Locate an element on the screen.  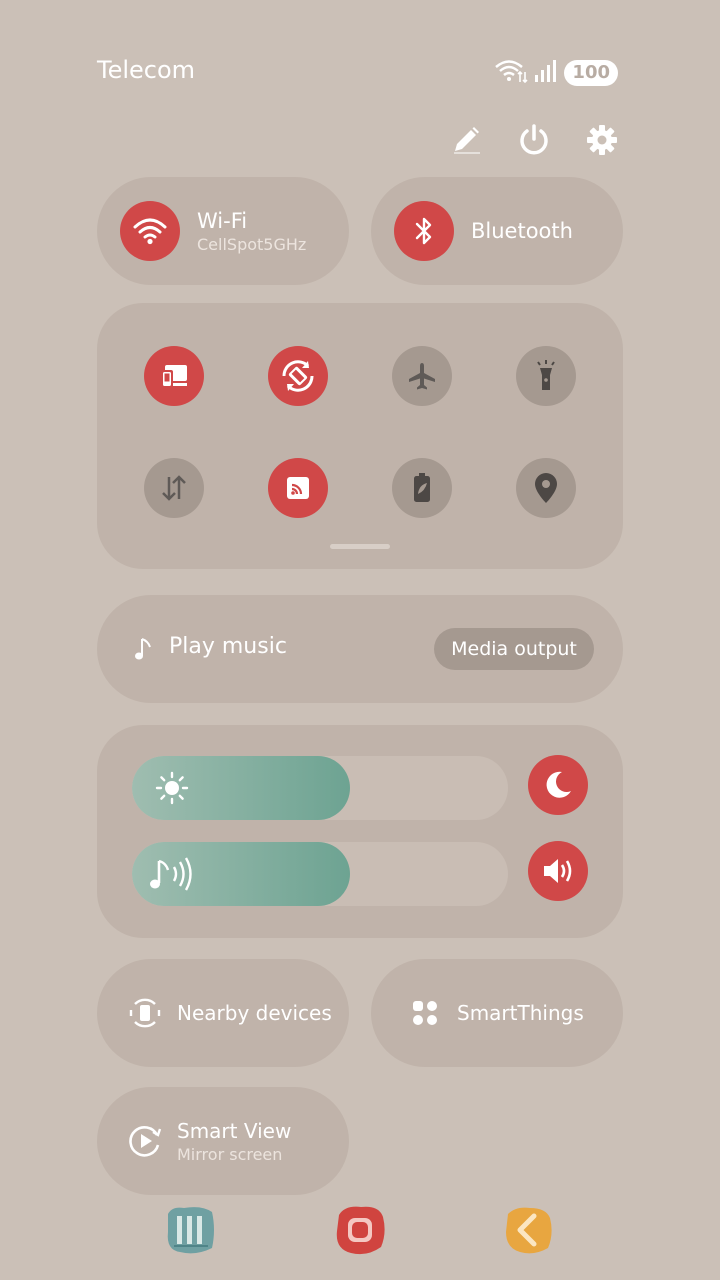
brightness-slider-fill is located at coordinates (241, 788).